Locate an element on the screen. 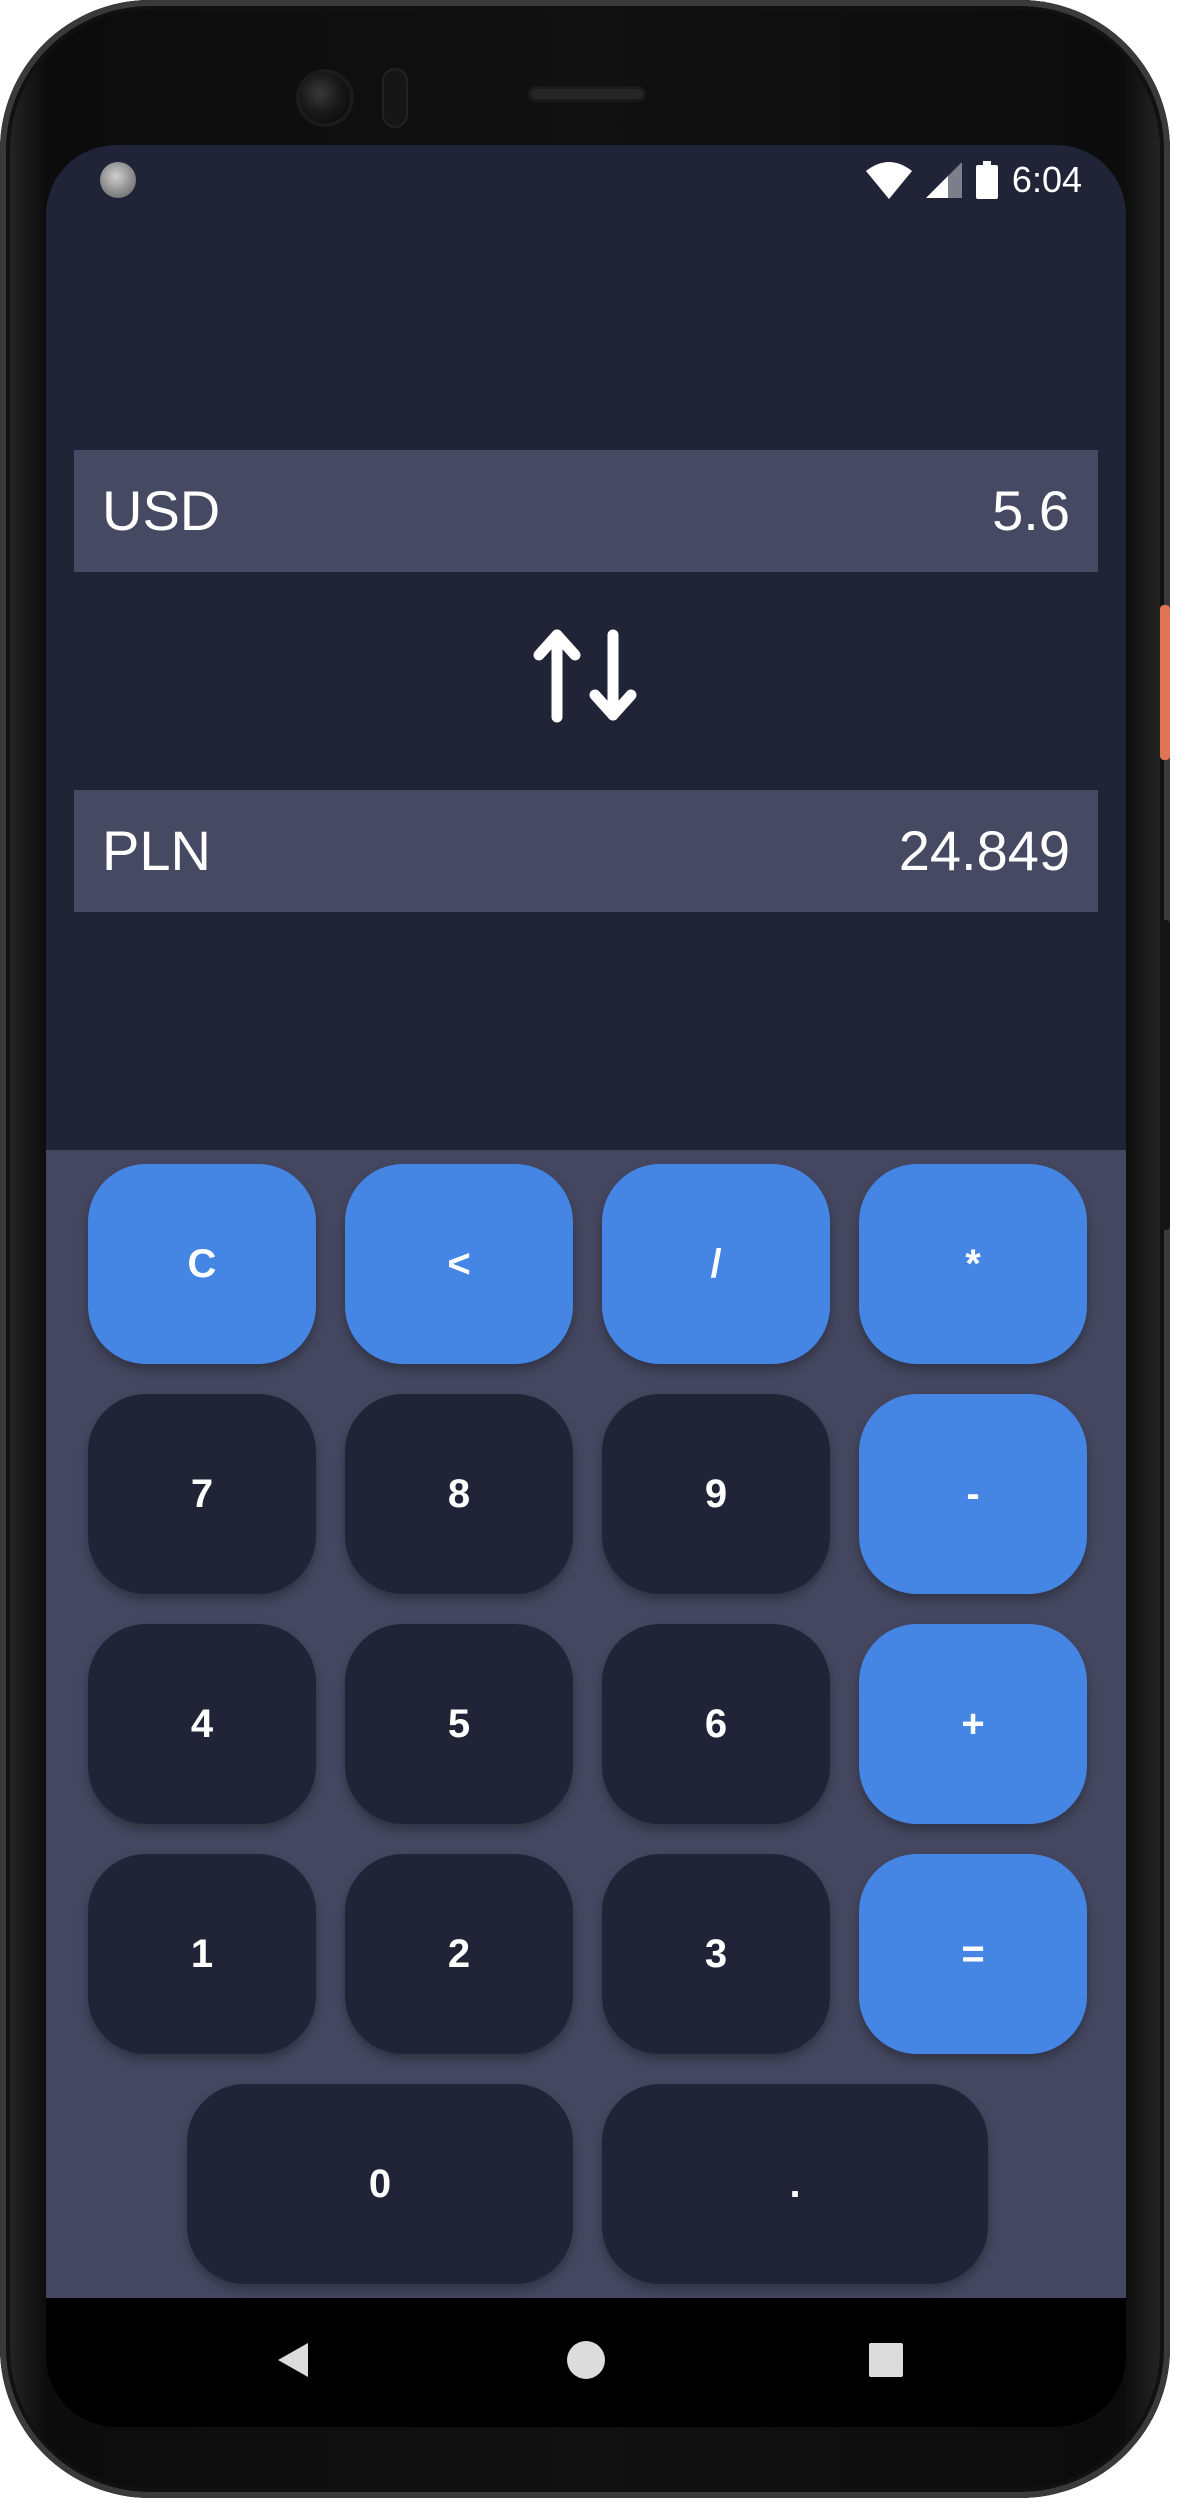 The width and height of the screenshot is (1178, 2498). earpiece-speaker is located at coordinates (587, 94).